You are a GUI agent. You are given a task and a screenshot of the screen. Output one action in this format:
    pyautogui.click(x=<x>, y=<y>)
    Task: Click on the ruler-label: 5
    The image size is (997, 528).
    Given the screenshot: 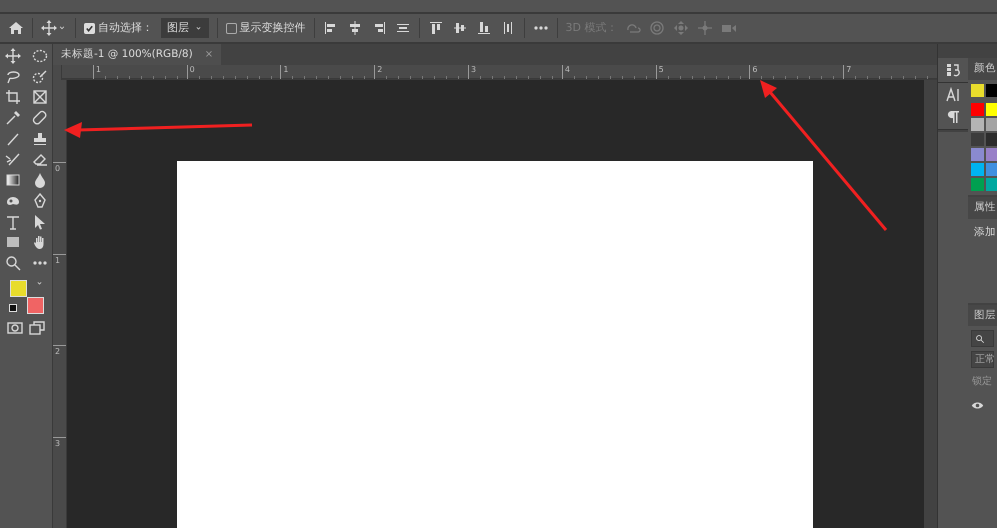 What is the action you would take?
    pyautogui.click(x=703, y=72)
    